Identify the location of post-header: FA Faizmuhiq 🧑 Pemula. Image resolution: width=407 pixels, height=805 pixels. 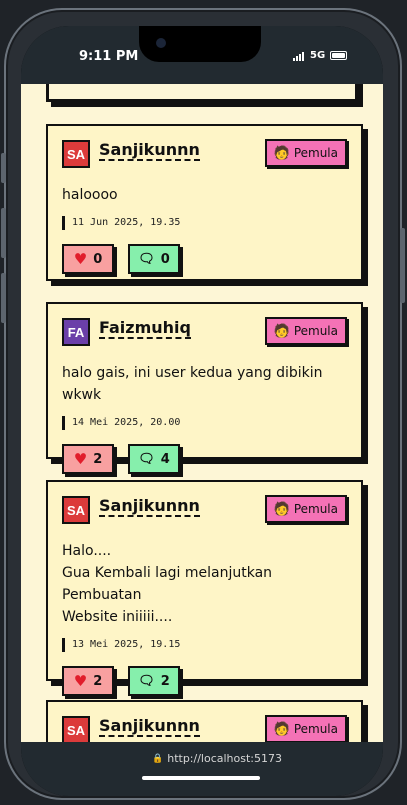
(204, 332).